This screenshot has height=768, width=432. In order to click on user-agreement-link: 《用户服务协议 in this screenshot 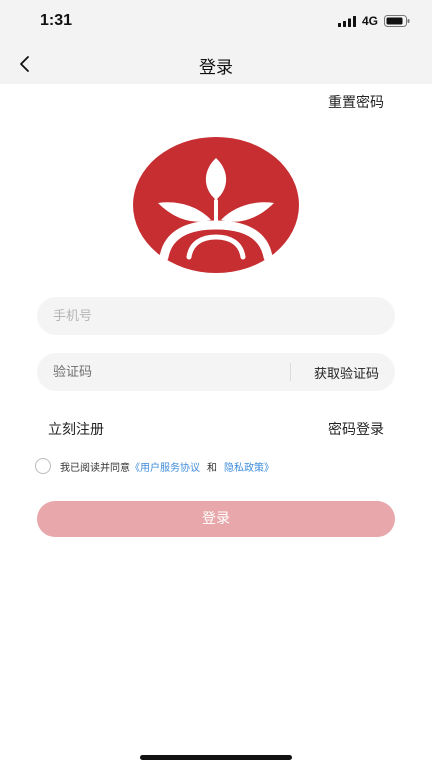, I will do `click(165, 466)`.